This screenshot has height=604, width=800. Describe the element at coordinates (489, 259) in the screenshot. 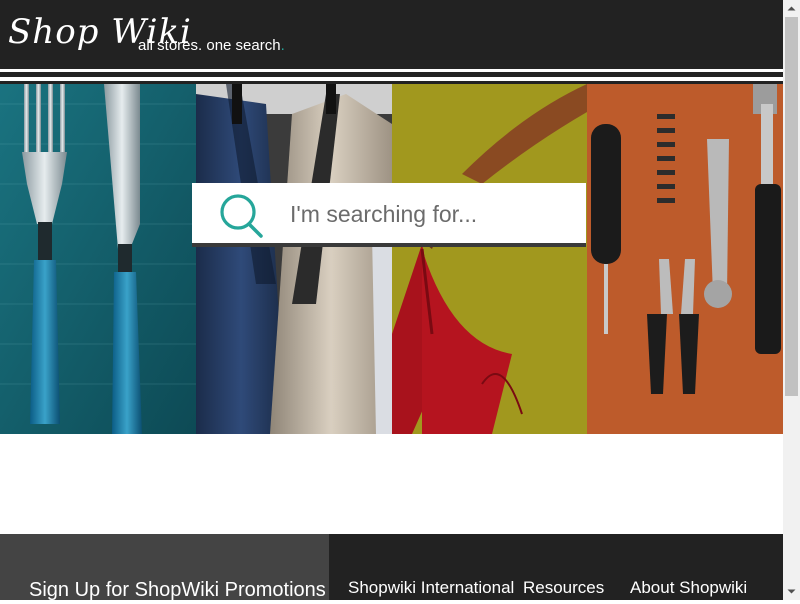

I see `dress-hanger-photo` at that location.